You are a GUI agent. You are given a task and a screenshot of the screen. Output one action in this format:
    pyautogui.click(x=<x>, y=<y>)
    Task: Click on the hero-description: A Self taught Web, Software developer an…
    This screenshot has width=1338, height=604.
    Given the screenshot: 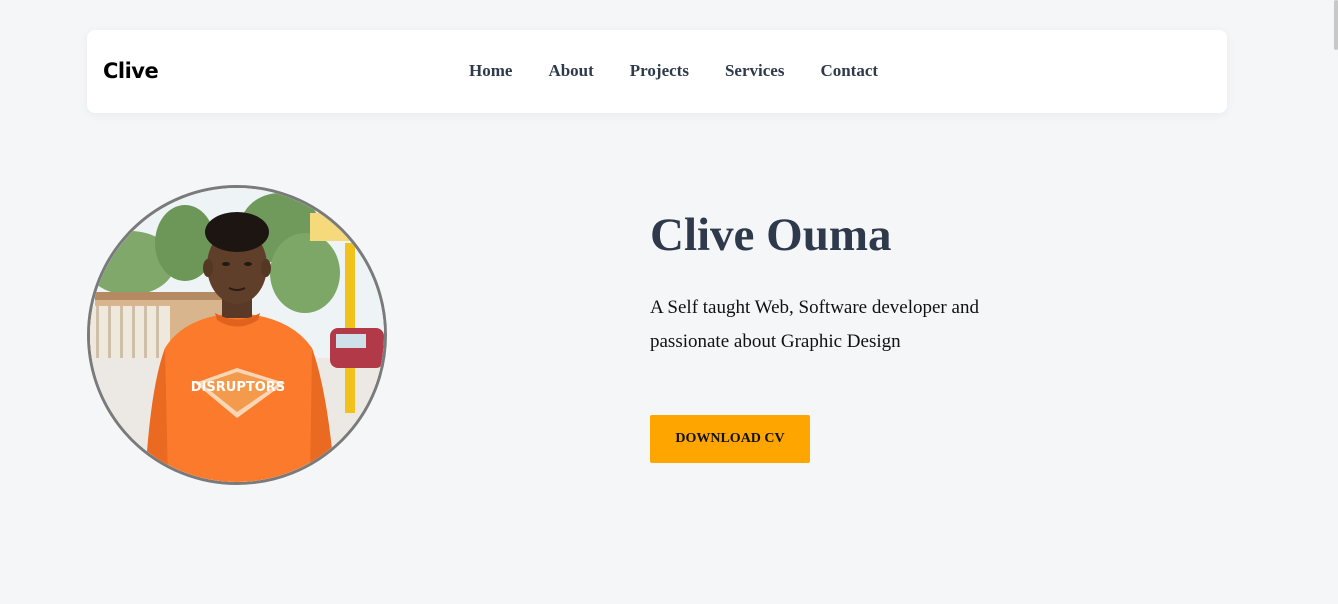 What is the action you would take?
    pyautogui.click(x=814, y=324)
    